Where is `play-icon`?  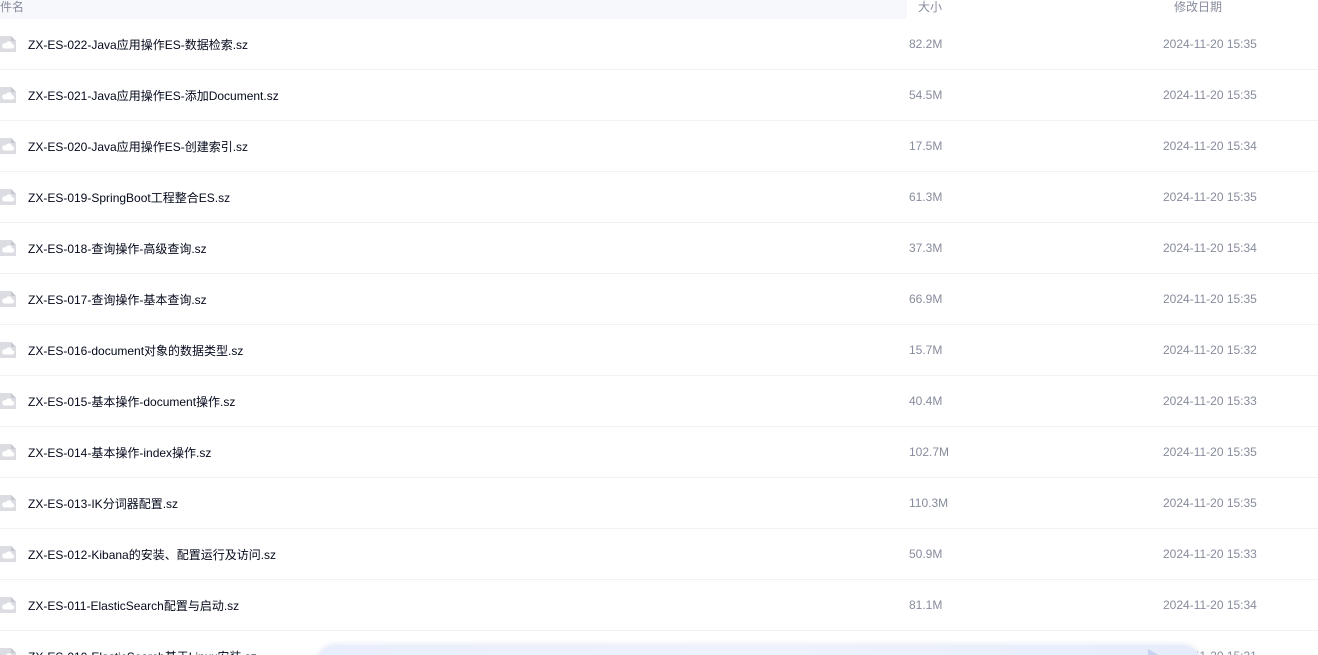 play-icon is located at coordinates (1155, 652).